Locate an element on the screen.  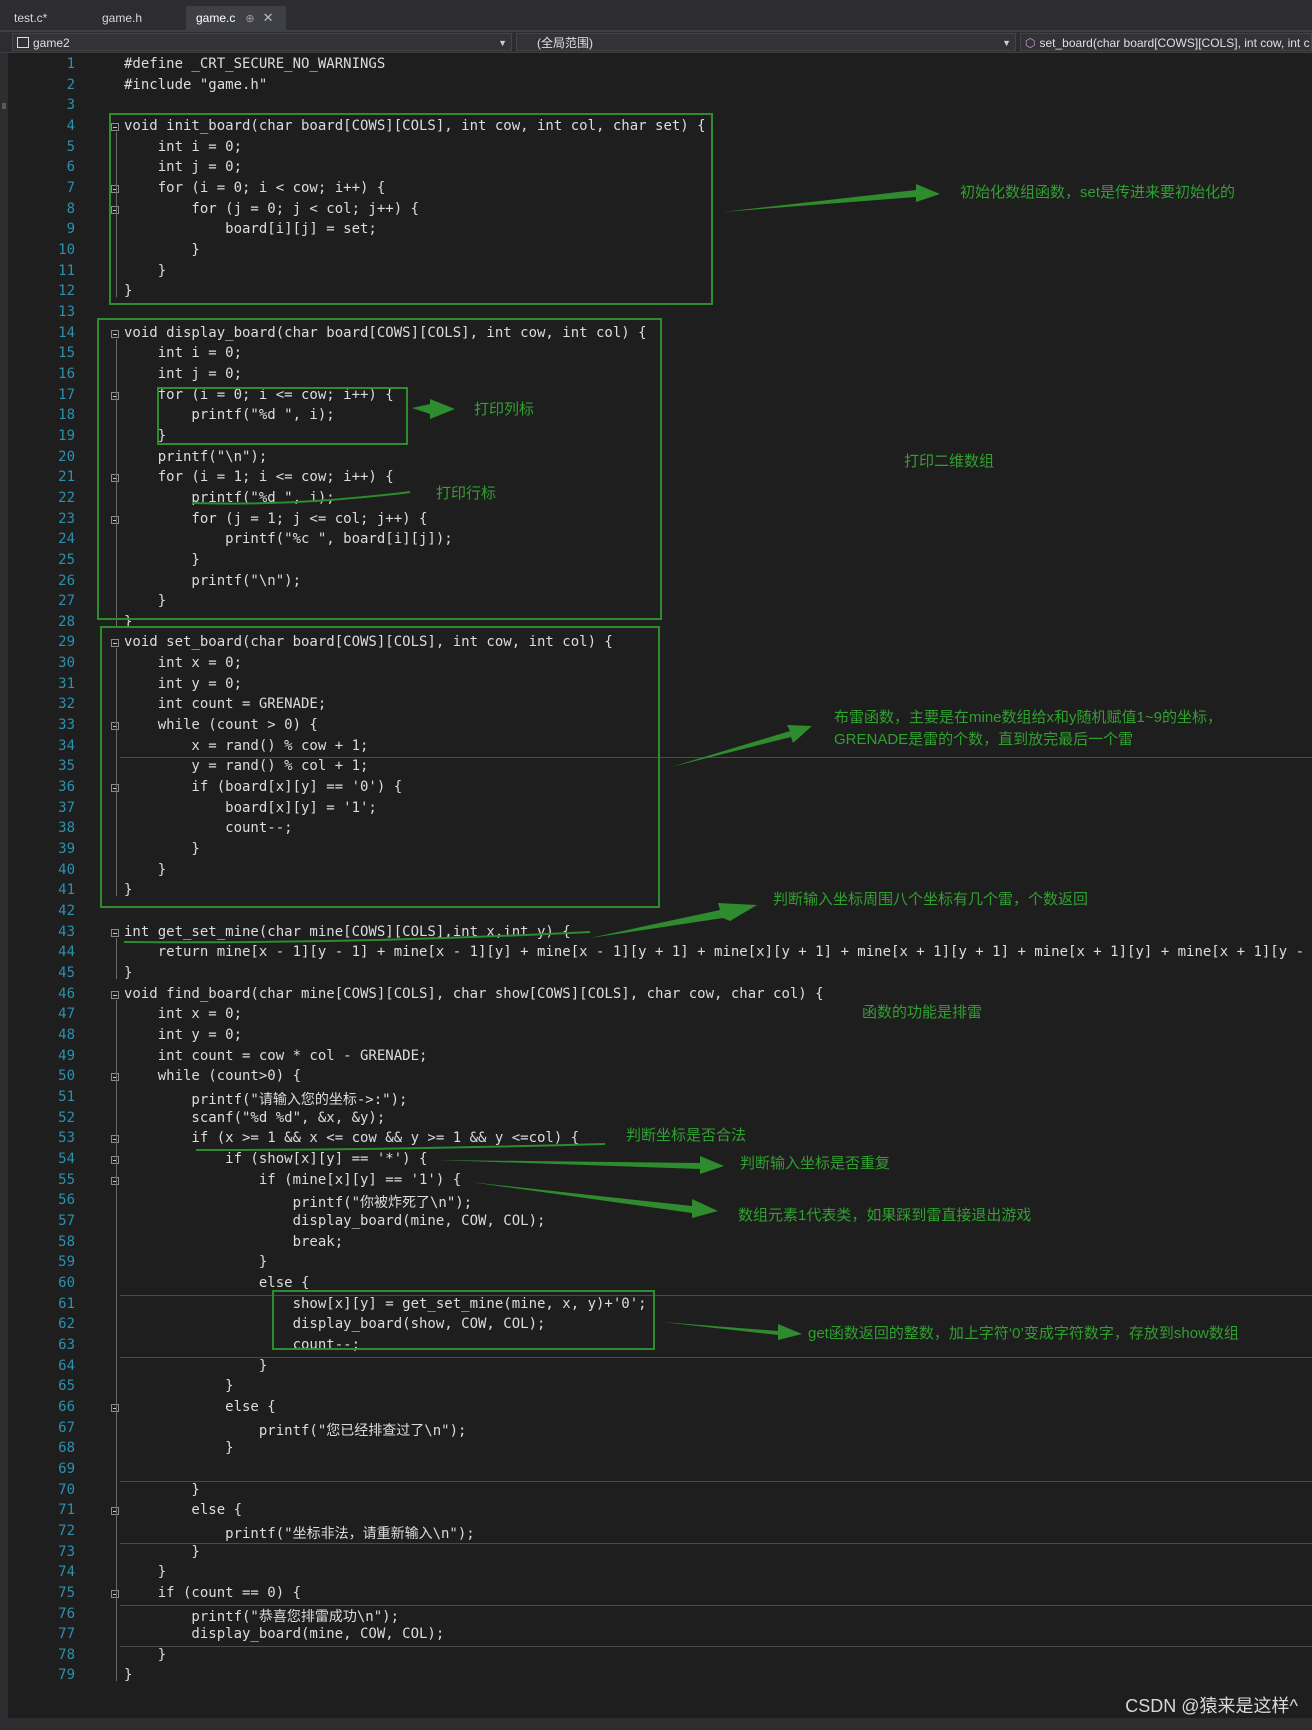
annotation-mine1: 数组元素1代表类，如果踩到雷直接退出游戏 is located at coordinates (885, 1215).